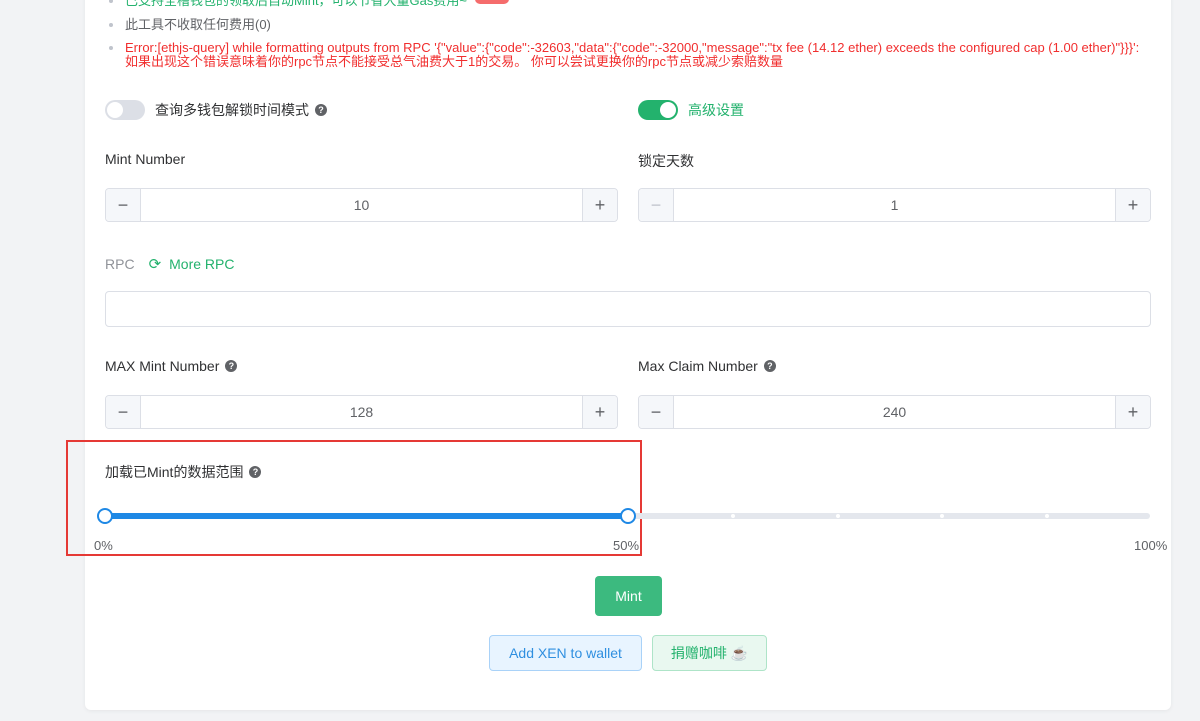 The image size is (1200, 721). I want to click on highlight-box, so click(354, 498).